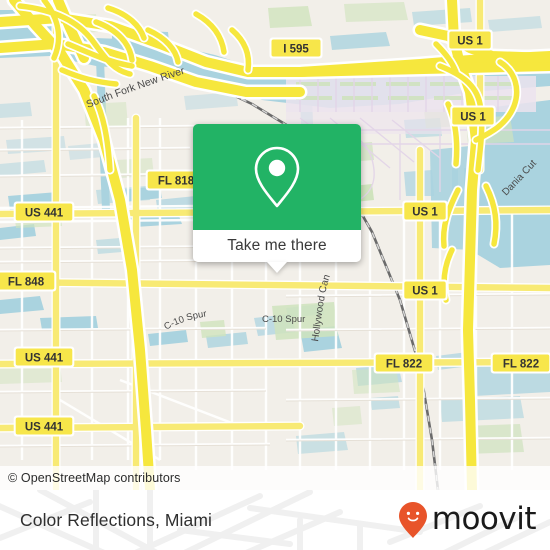 The height and width of the screenshot is (550, 550). What do you see at coordinates (94, 478) in the screenshot?
I see `osm-attribution-text: © OpenStreetMap contributors` at bounding box center [94, 478].